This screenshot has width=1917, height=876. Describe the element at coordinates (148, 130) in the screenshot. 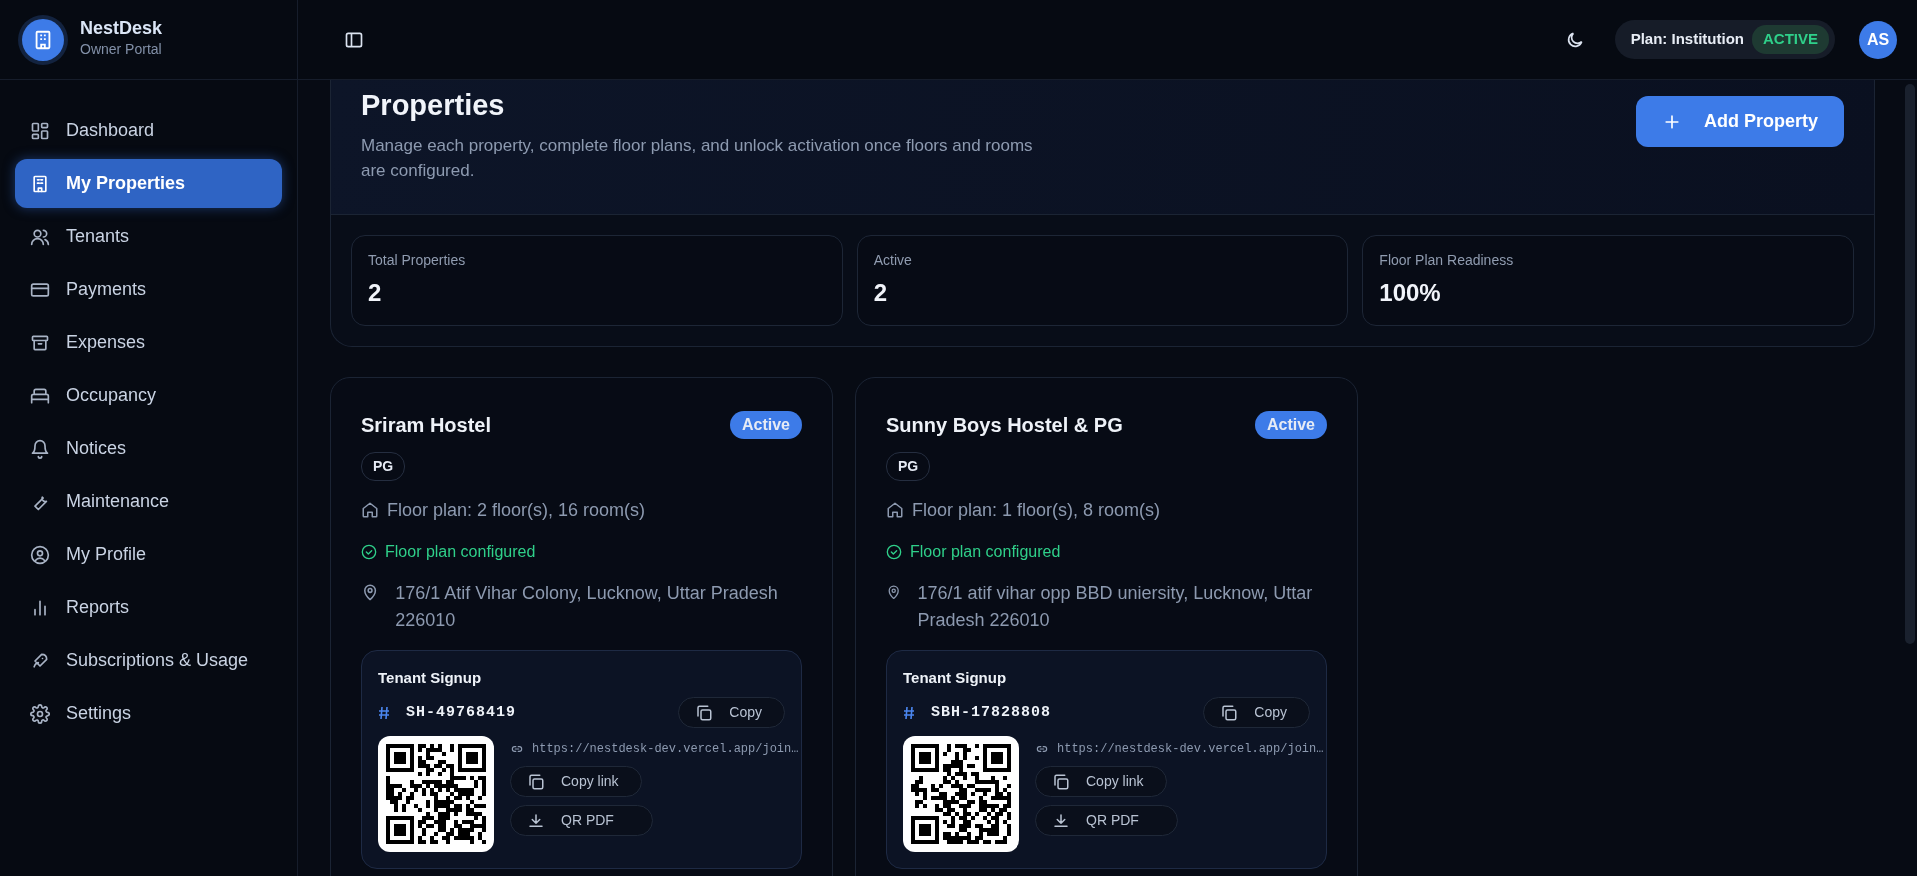

I see `nav-item: Dashboard` at that location.